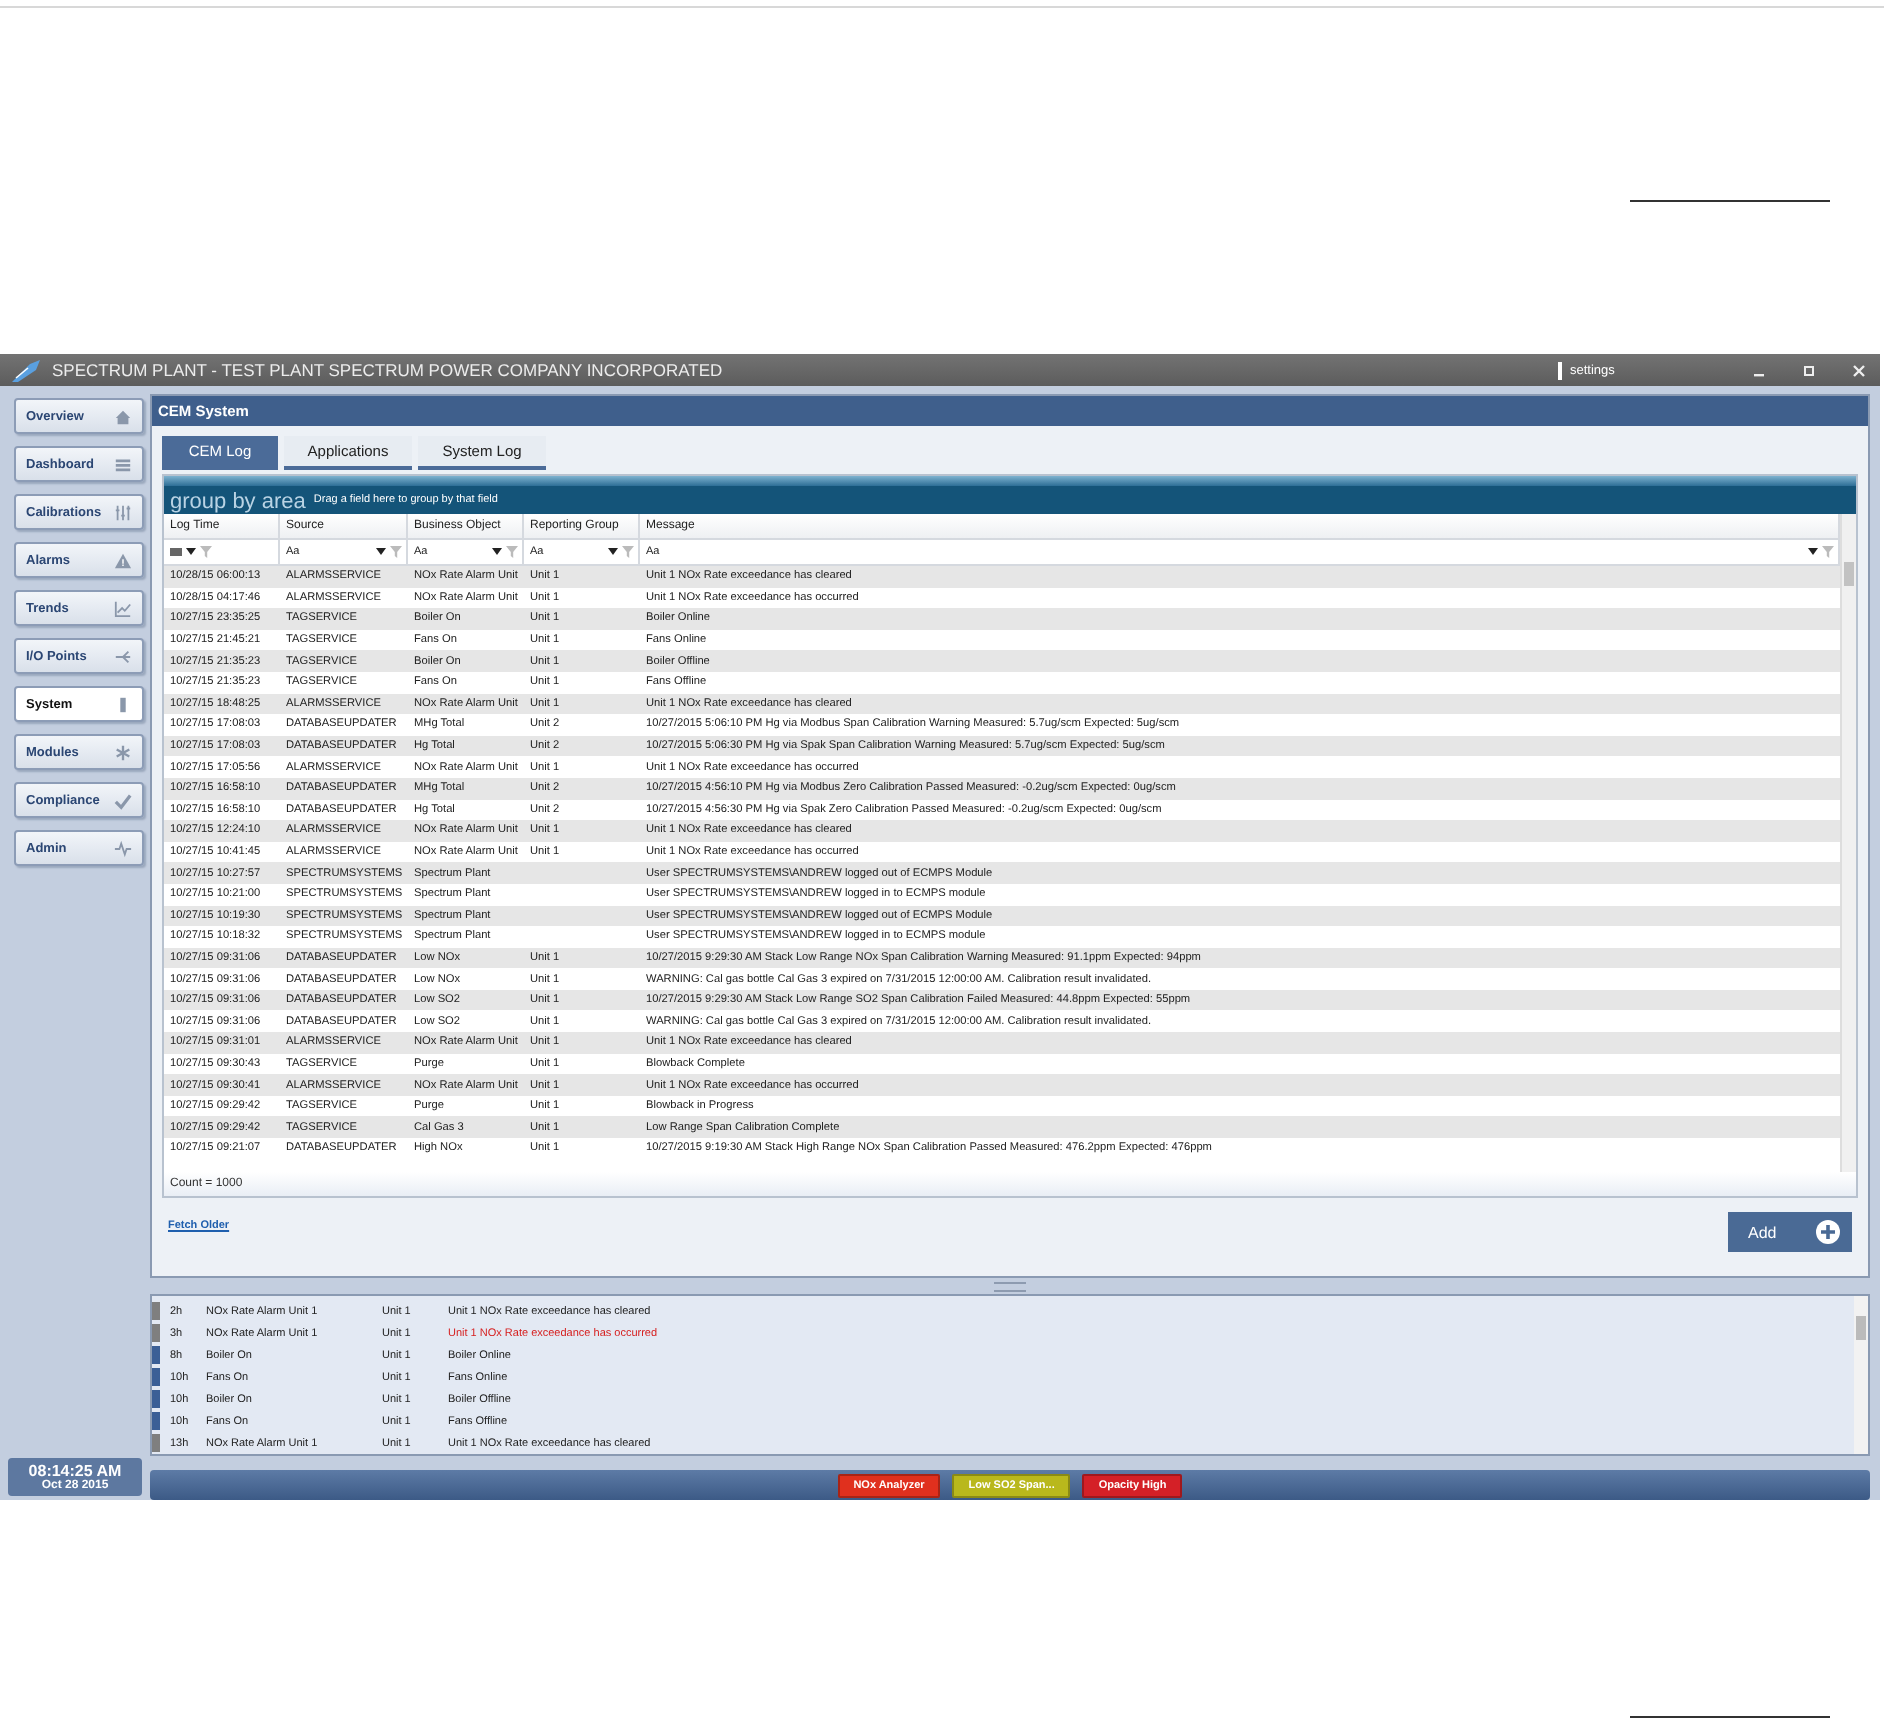  What do you see at coordinates (123, 608) in the screenshot?
I see `chart-icon` at bounding box center [123, 608].